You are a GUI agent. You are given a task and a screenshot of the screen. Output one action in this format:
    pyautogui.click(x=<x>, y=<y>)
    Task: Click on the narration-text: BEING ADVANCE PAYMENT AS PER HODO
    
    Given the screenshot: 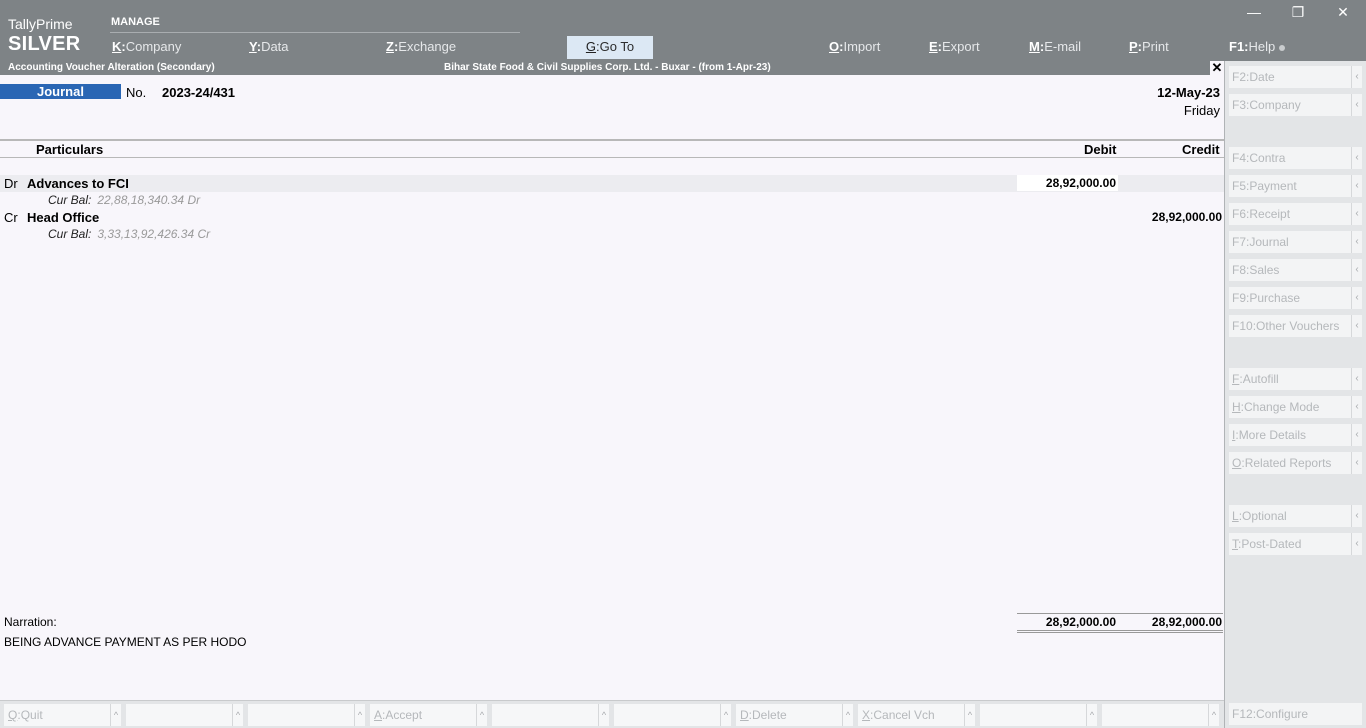 What is the action you would take?
    pyautogui.click(x=125, y=642)
    